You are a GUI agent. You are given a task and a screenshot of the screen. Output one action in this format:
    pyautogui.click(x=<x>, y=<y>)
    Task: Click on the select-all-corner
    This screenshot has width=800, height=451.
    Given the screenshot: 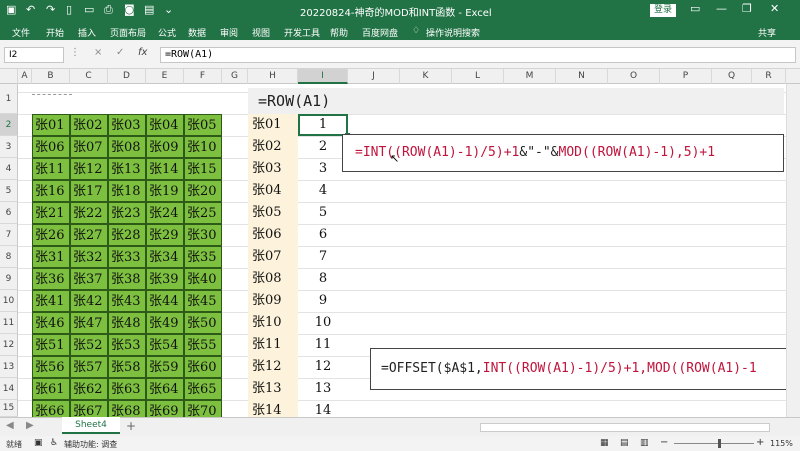 What is the action you would take?
    pyautogui.click(x=9, y=76)
    